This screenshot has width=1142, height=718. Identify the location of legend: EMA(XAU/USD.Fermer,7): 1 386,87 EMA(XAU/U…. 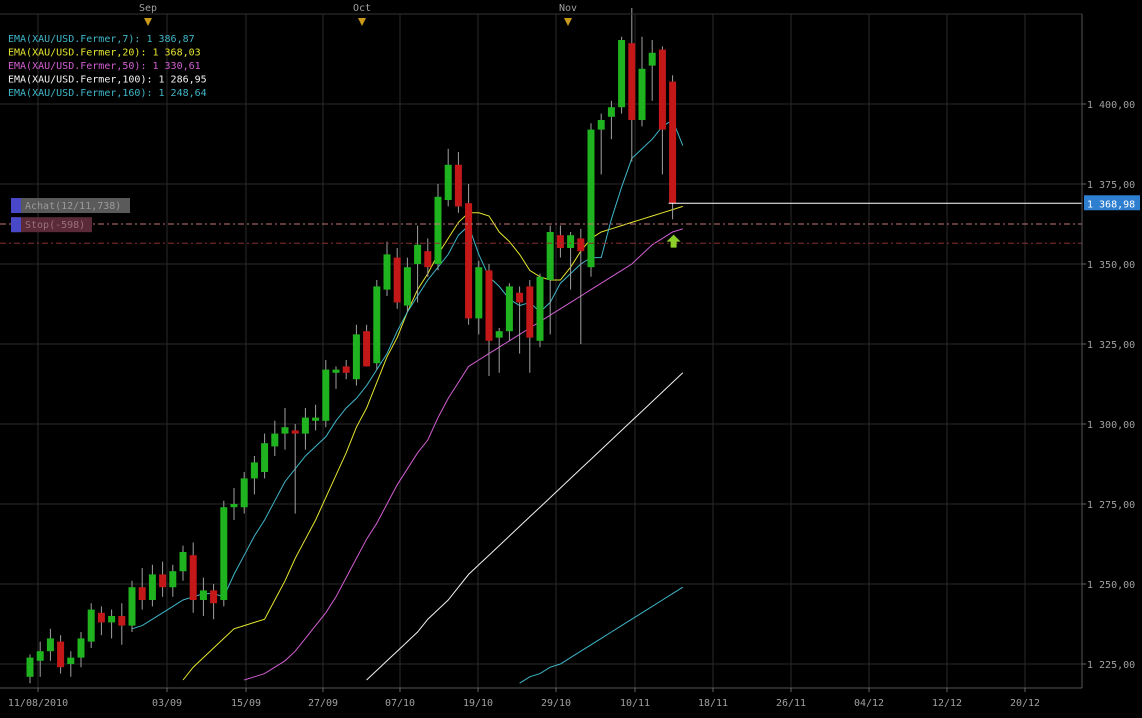
(107, 66).